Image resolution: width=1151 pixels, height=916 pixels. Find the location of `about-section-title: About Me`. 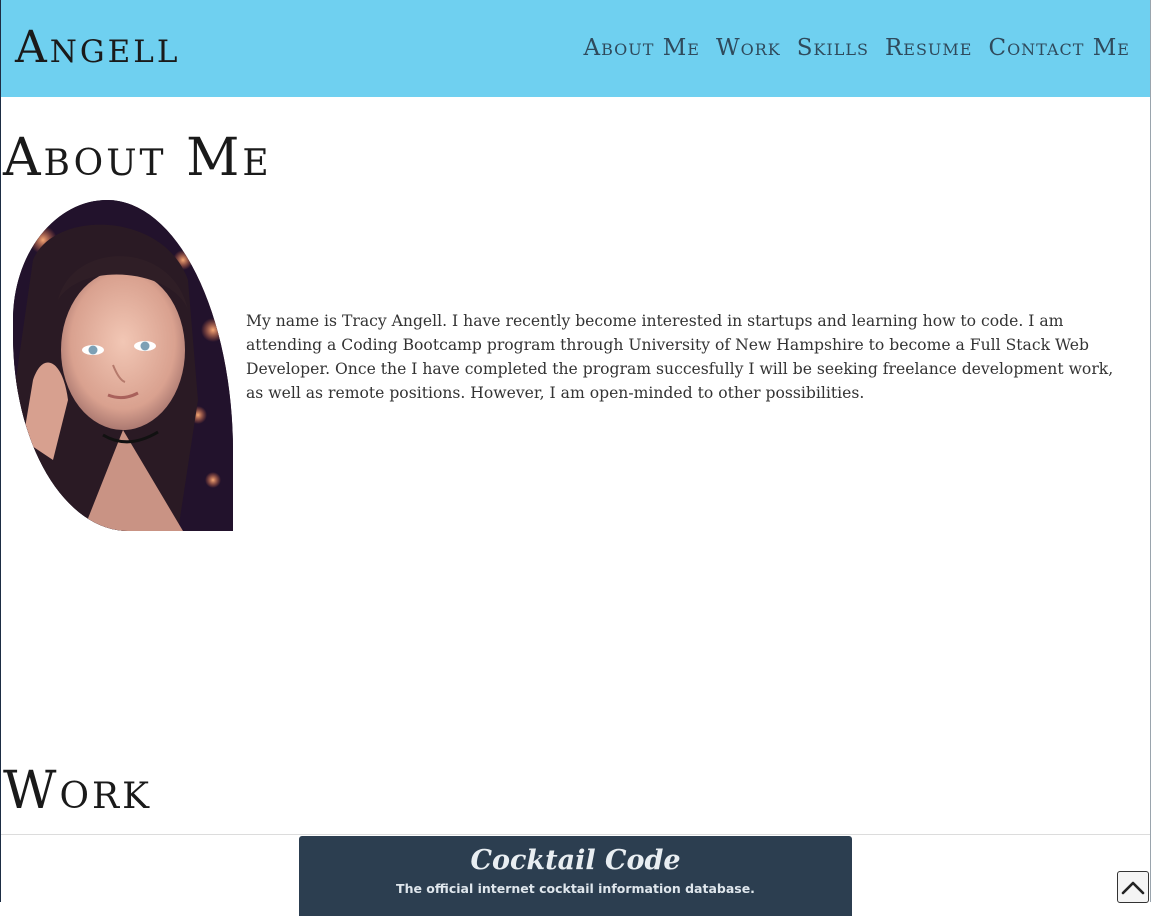

about-section-title: About Me is located at coordinates (137, 158).